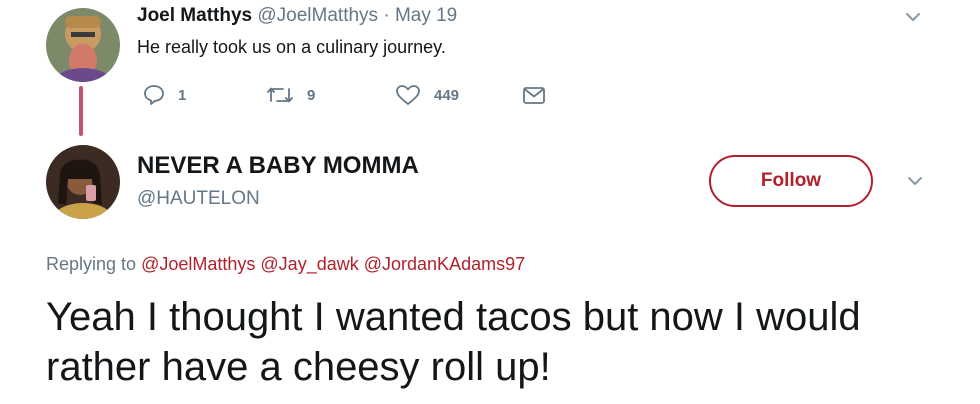  What do you see at coordinates (915, 181) in the screenshot?
I see `reply-chevron-down-icon` at bounding box center [915, 181].